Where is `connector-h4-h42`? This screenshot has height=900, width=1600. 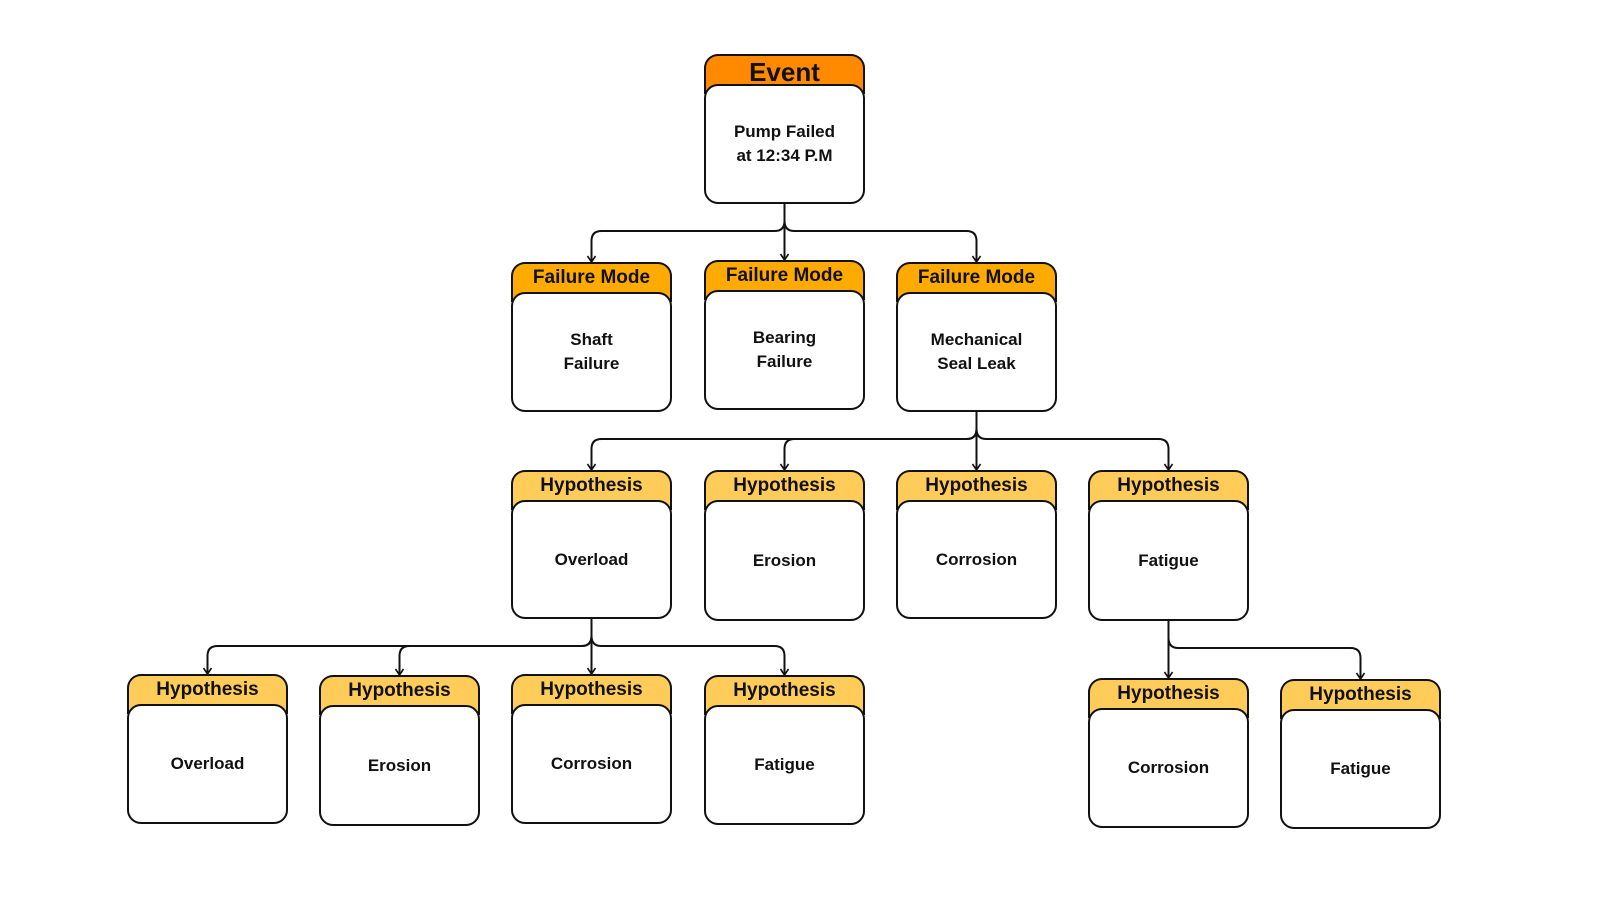 connector-h4-h42 is located at coordinates (1264, 650).